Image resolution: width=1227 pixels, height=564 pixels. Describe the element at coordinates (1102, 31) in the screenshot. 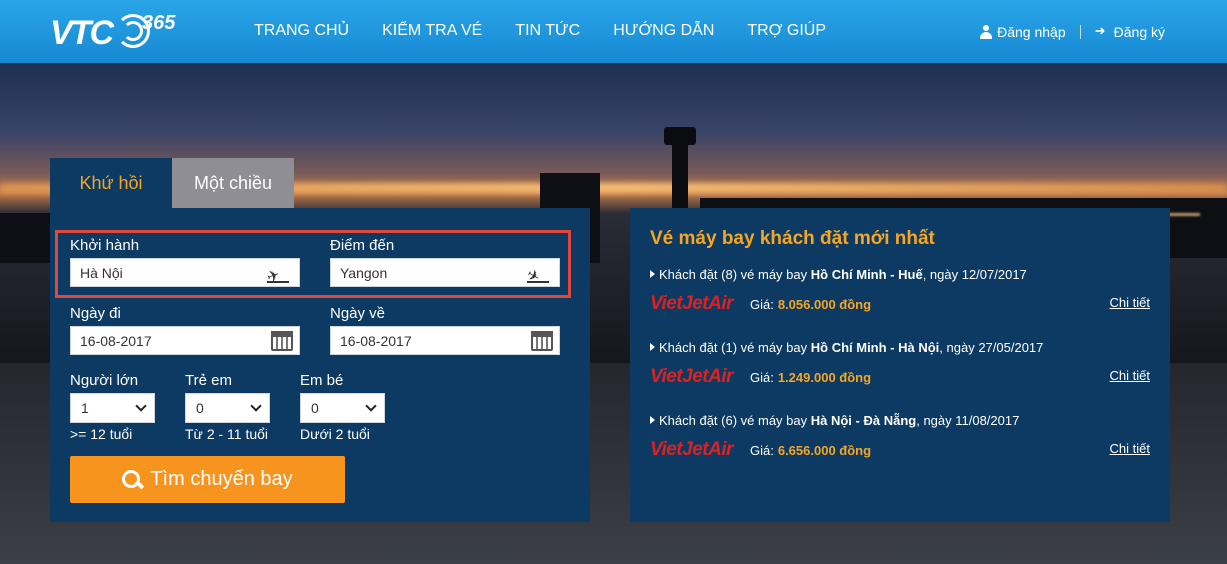

I see `sign-in-icon` at that location.